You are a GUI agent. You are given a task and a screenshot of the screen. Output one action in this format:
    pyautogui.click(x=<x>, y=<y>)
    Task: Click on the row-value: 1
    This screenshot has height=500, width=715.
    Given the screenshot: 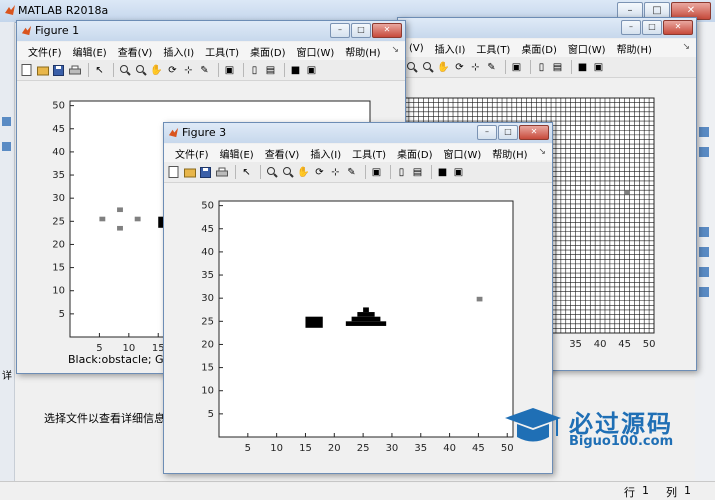 What is the action you would take?
    pyautogui.click(x=645, y=490)
    